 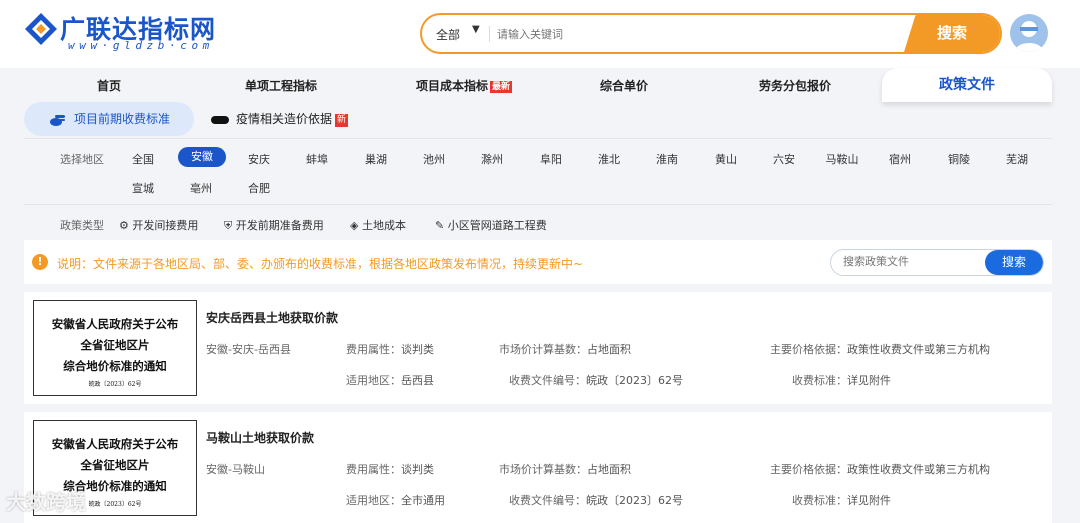 I want to click on region-option: 合肥, so click(x=259, y=188).